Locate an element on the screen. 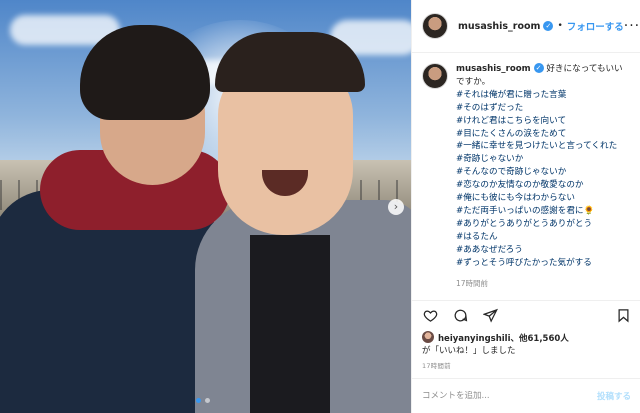  carousel-next-button: › is located at coordinates (396, 207).